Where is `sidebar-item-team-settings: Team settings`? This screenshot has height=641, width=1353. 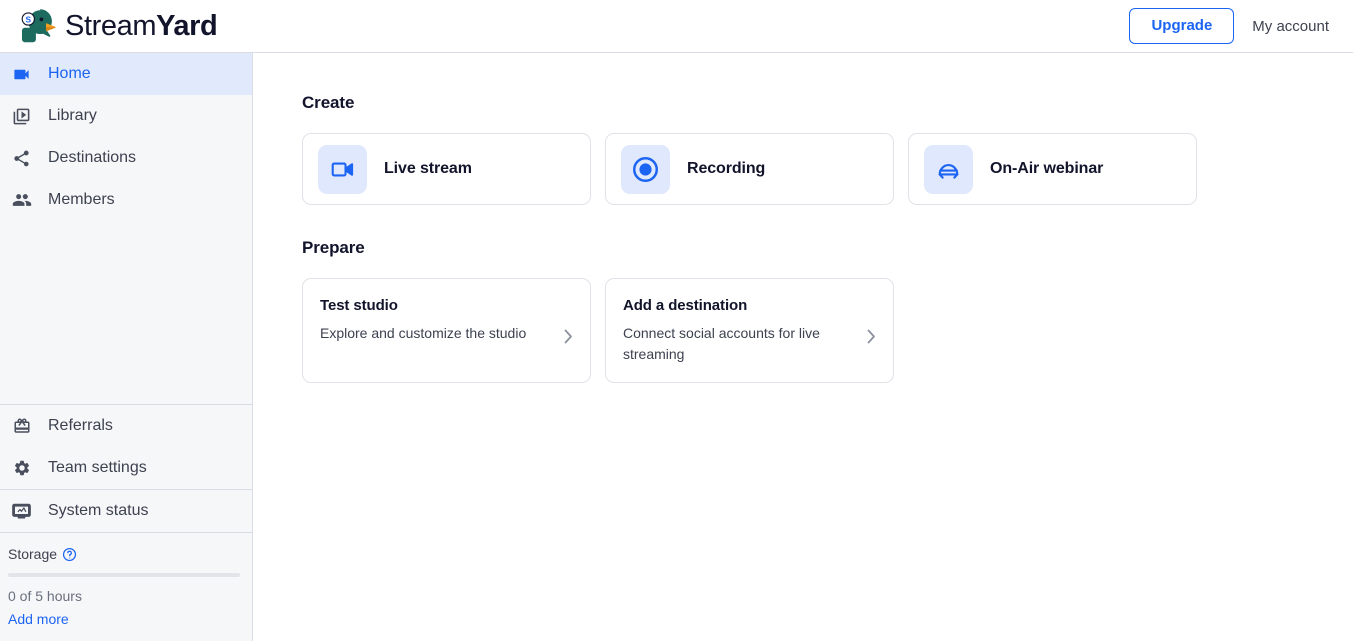
sidebar-item-team-settings: Team settings is located at coordinates (126, 468).